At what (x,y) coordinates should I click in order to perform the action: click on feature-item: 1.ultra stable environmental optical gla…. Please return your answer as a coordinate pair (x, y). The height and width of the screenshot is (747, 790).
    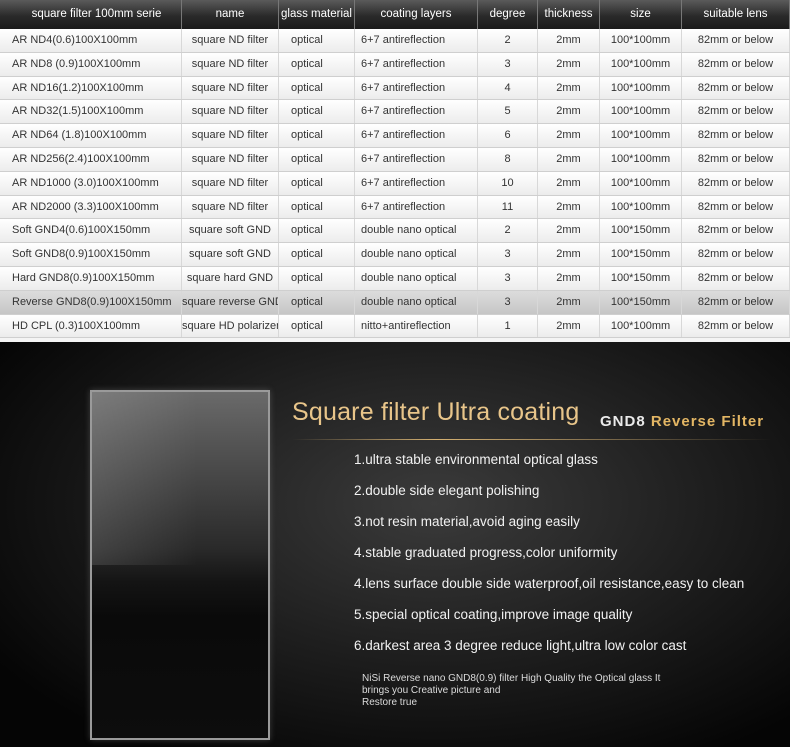
    Looking at the image, I should click on (476, 459).